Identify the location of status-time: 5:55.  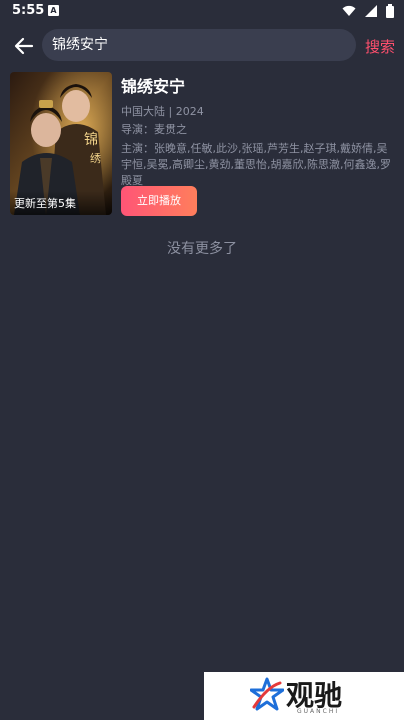
(28, 10).